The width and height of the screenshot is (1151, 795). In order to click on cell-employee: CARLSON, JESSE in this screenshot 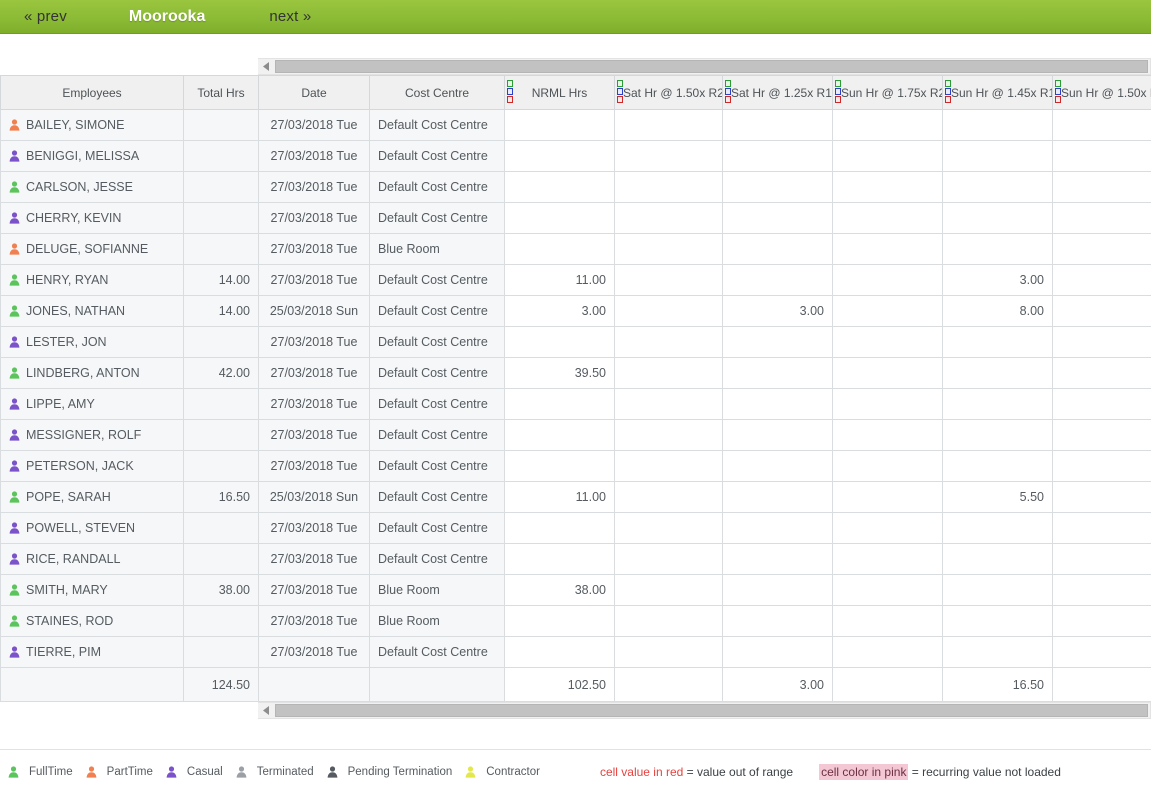, I will do `click(92, 187)`.